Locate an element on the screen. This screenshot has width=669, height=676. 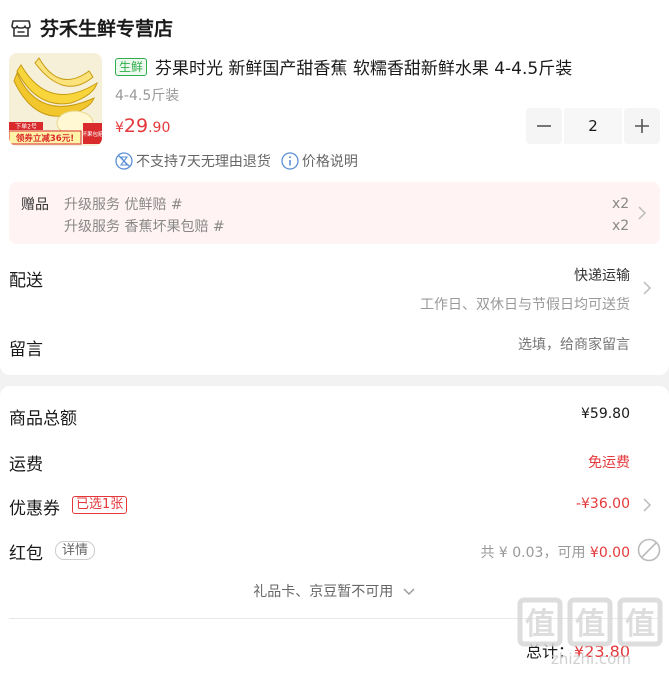
product-notices: 不支持7天无理由退货 价格说明 is located at coordinates (236, 161).